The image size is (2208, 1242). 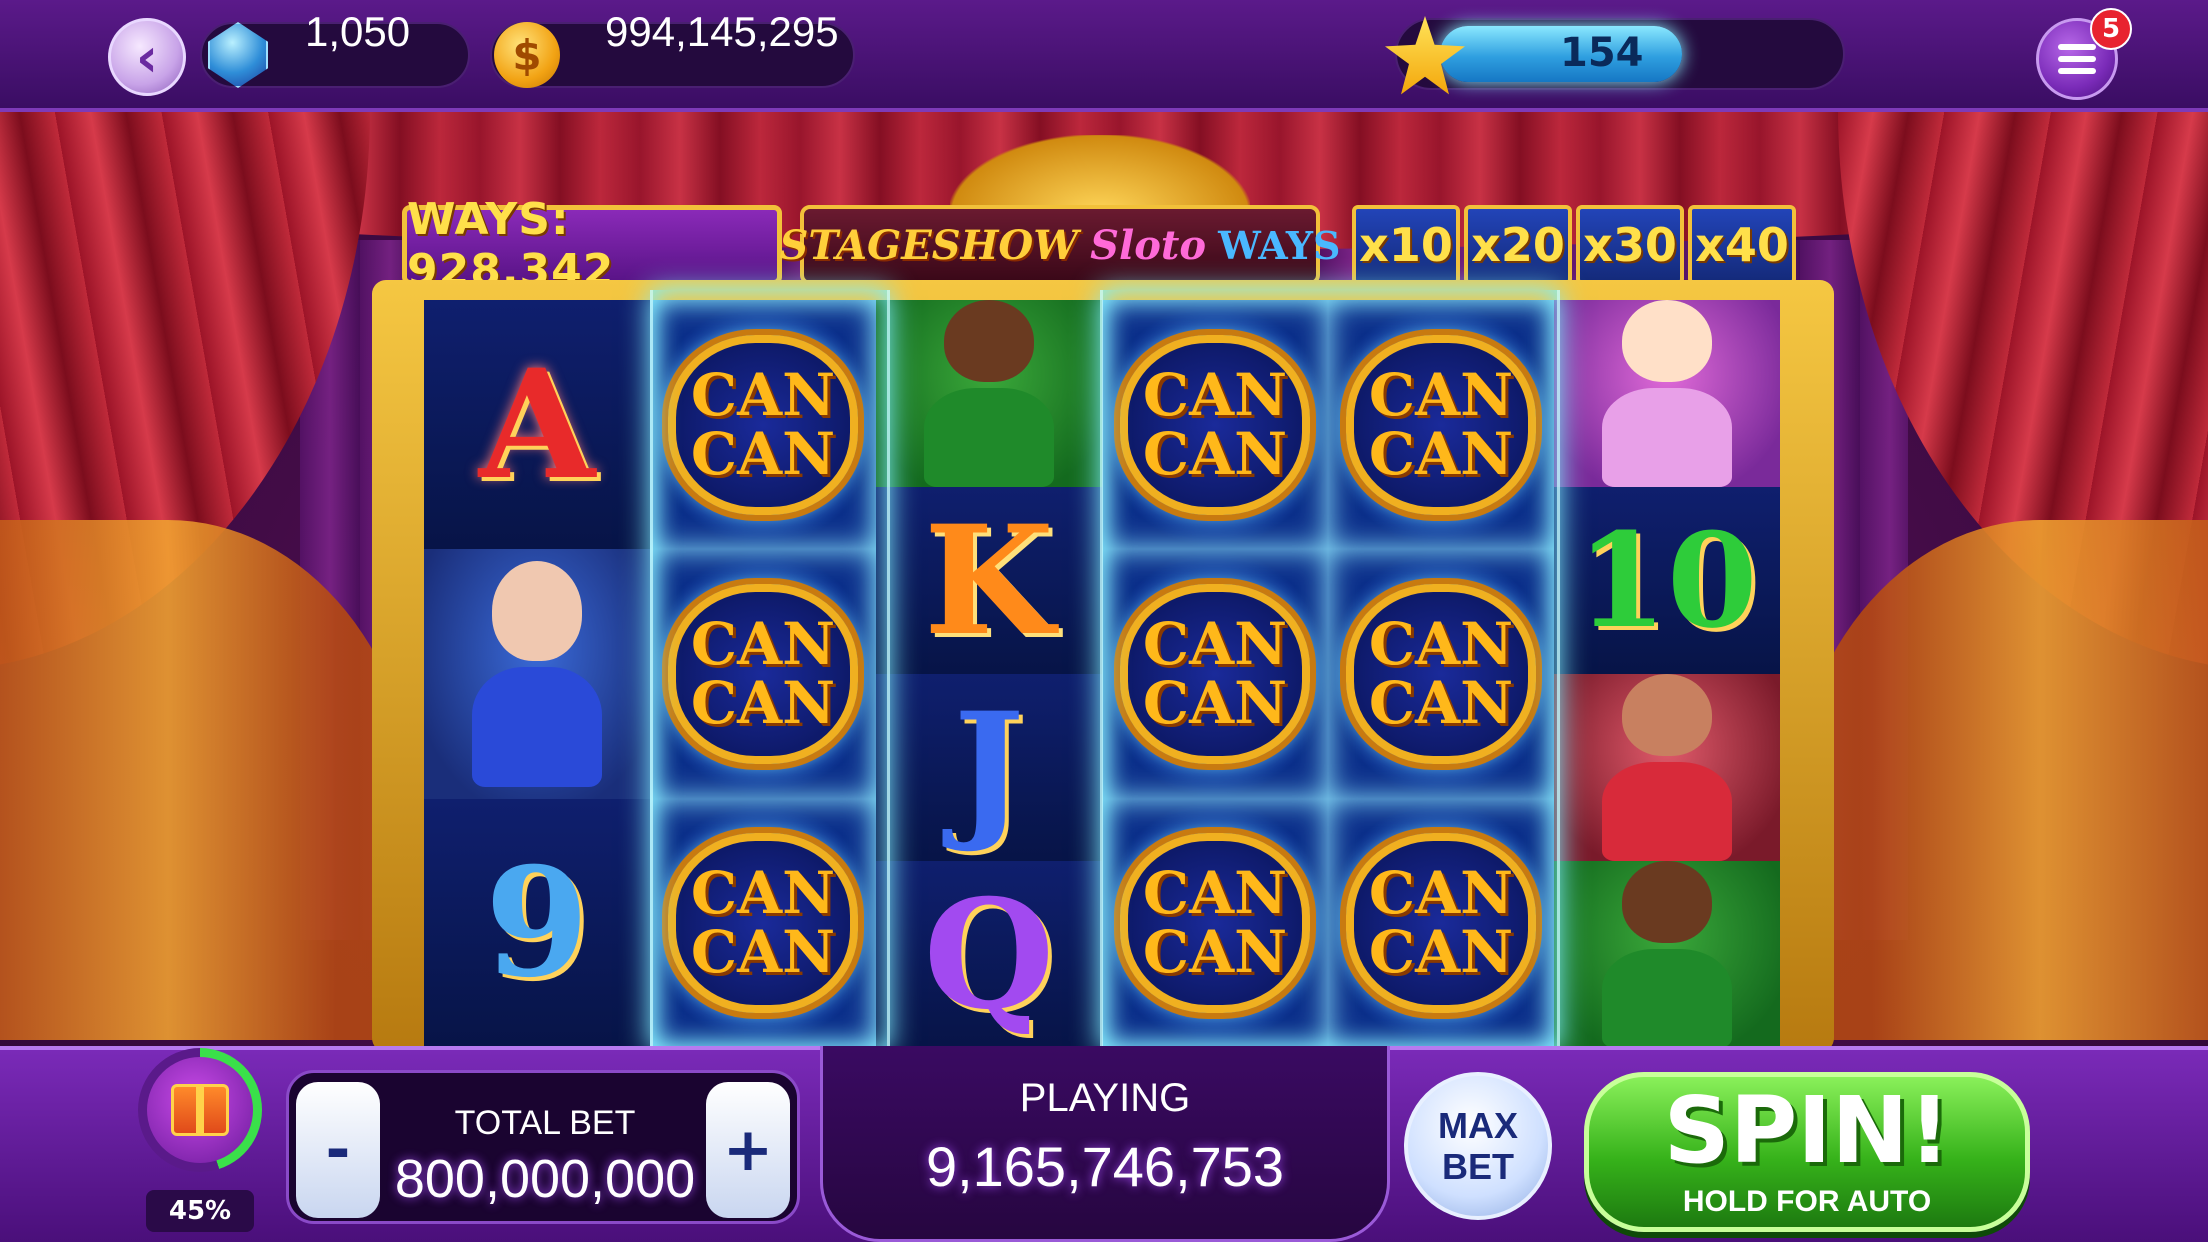 I want to click on symbol-letter: Q, so click(x=989, y=954).